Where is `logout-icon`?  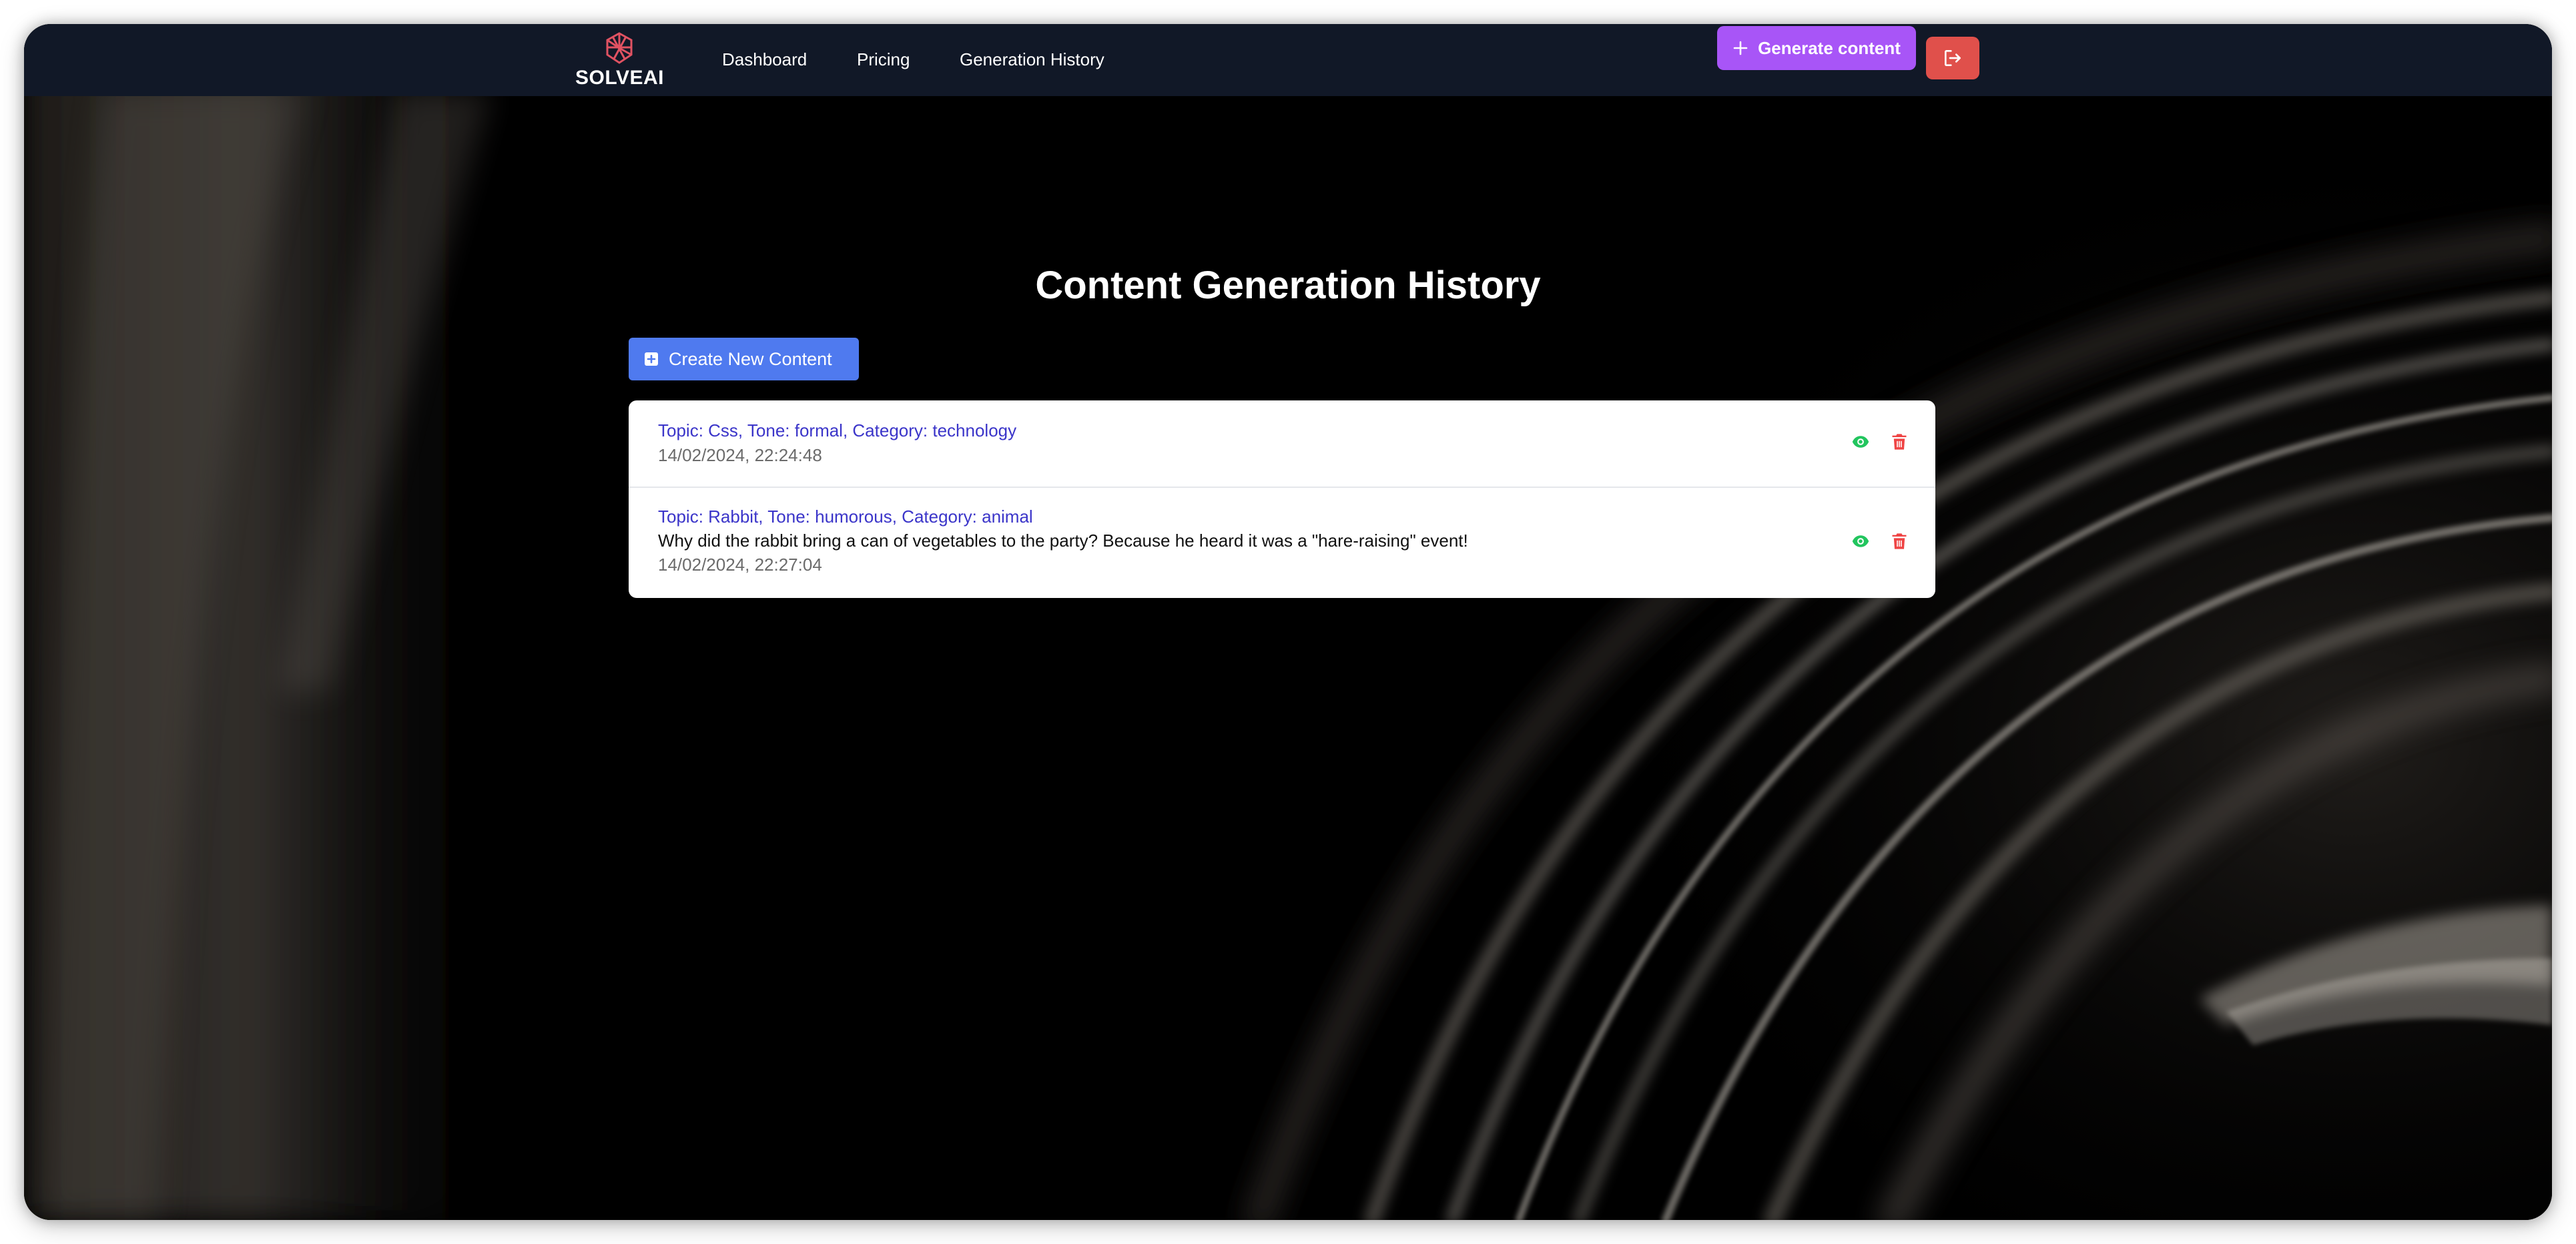
logout-icon is located at coordinates (1953, 58).